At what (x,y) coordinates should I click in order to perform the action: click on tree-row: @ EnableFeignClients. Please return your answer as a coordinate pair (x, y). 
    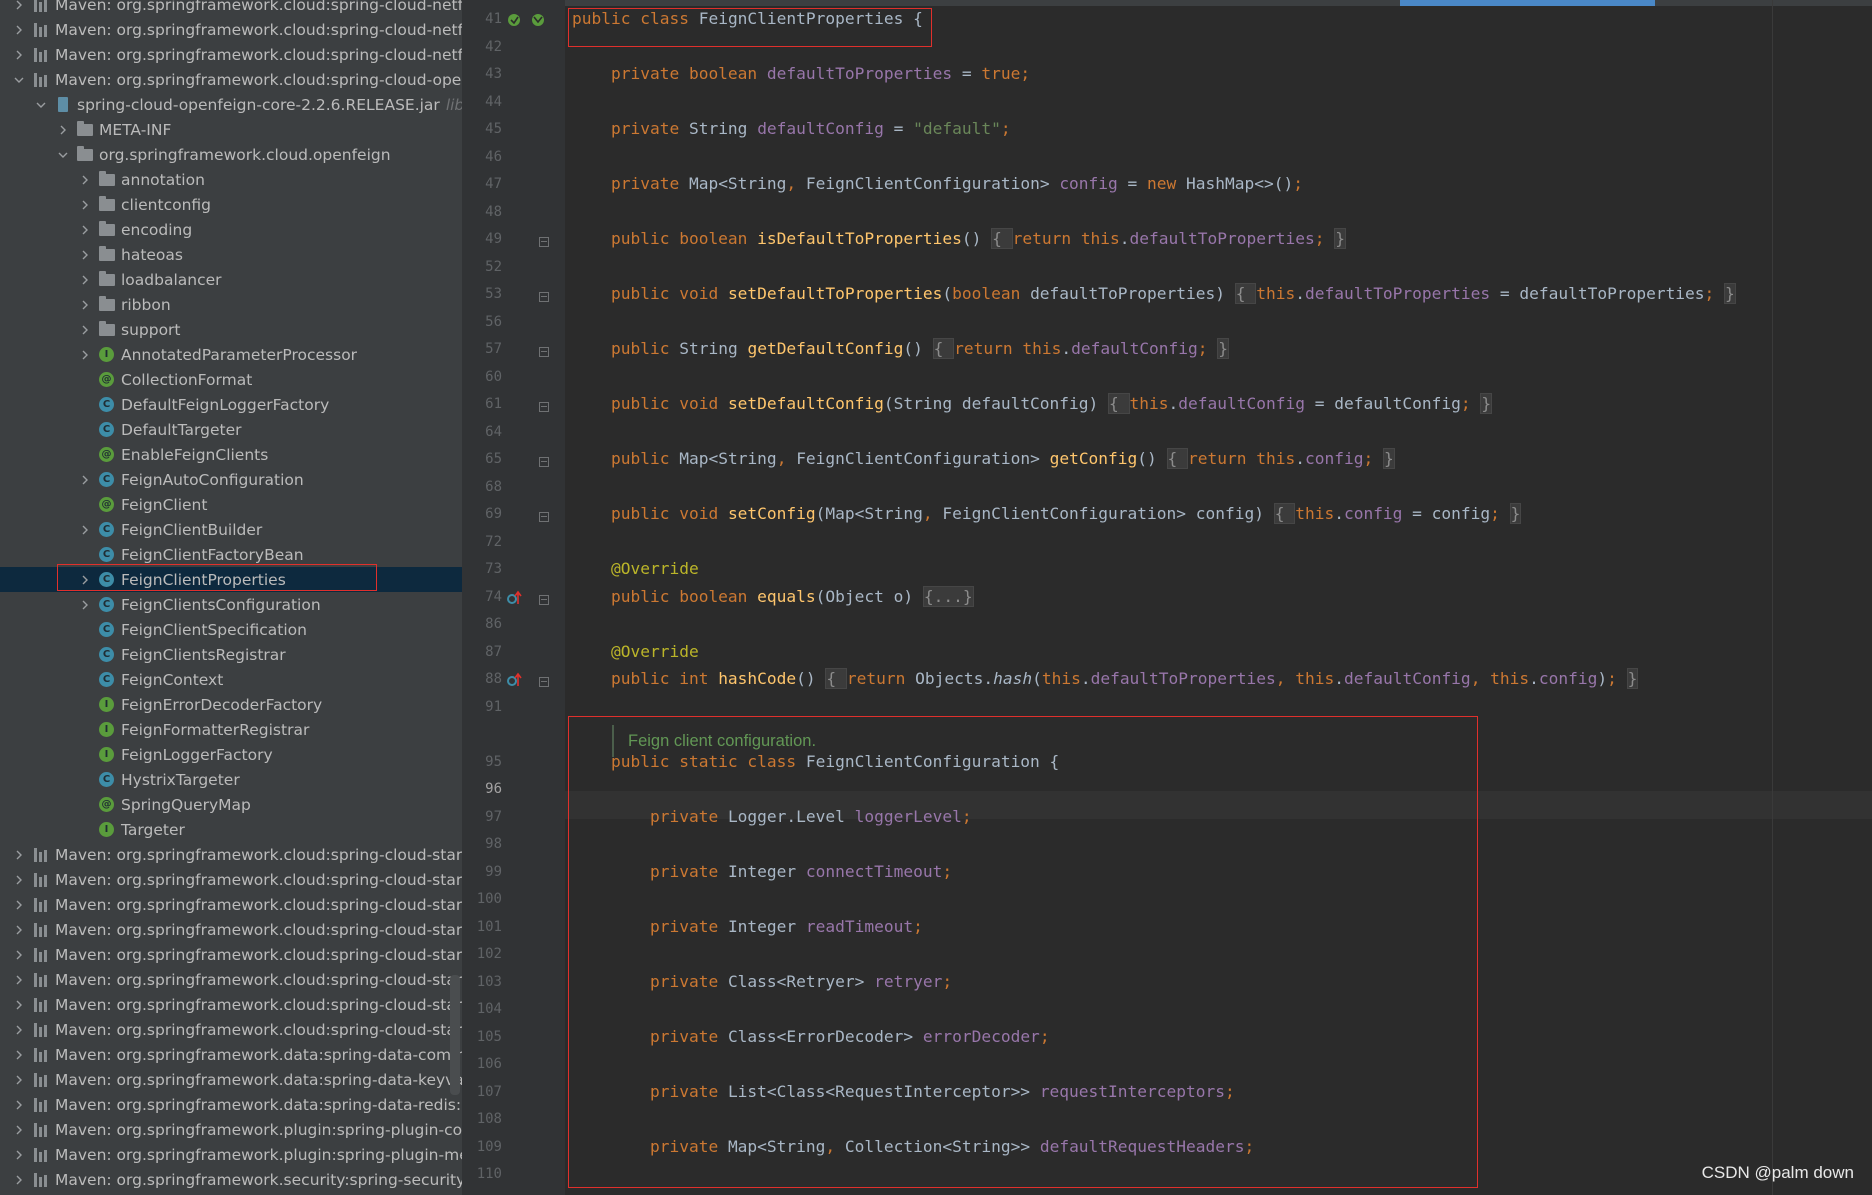
    Looking at the image, I should click on (231, 454).